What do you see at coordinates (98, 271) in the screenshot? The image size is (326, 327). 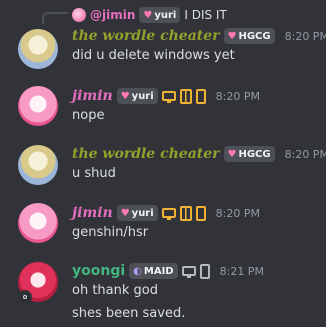 I see `username: yoongi` at bounding box center [98, 271].